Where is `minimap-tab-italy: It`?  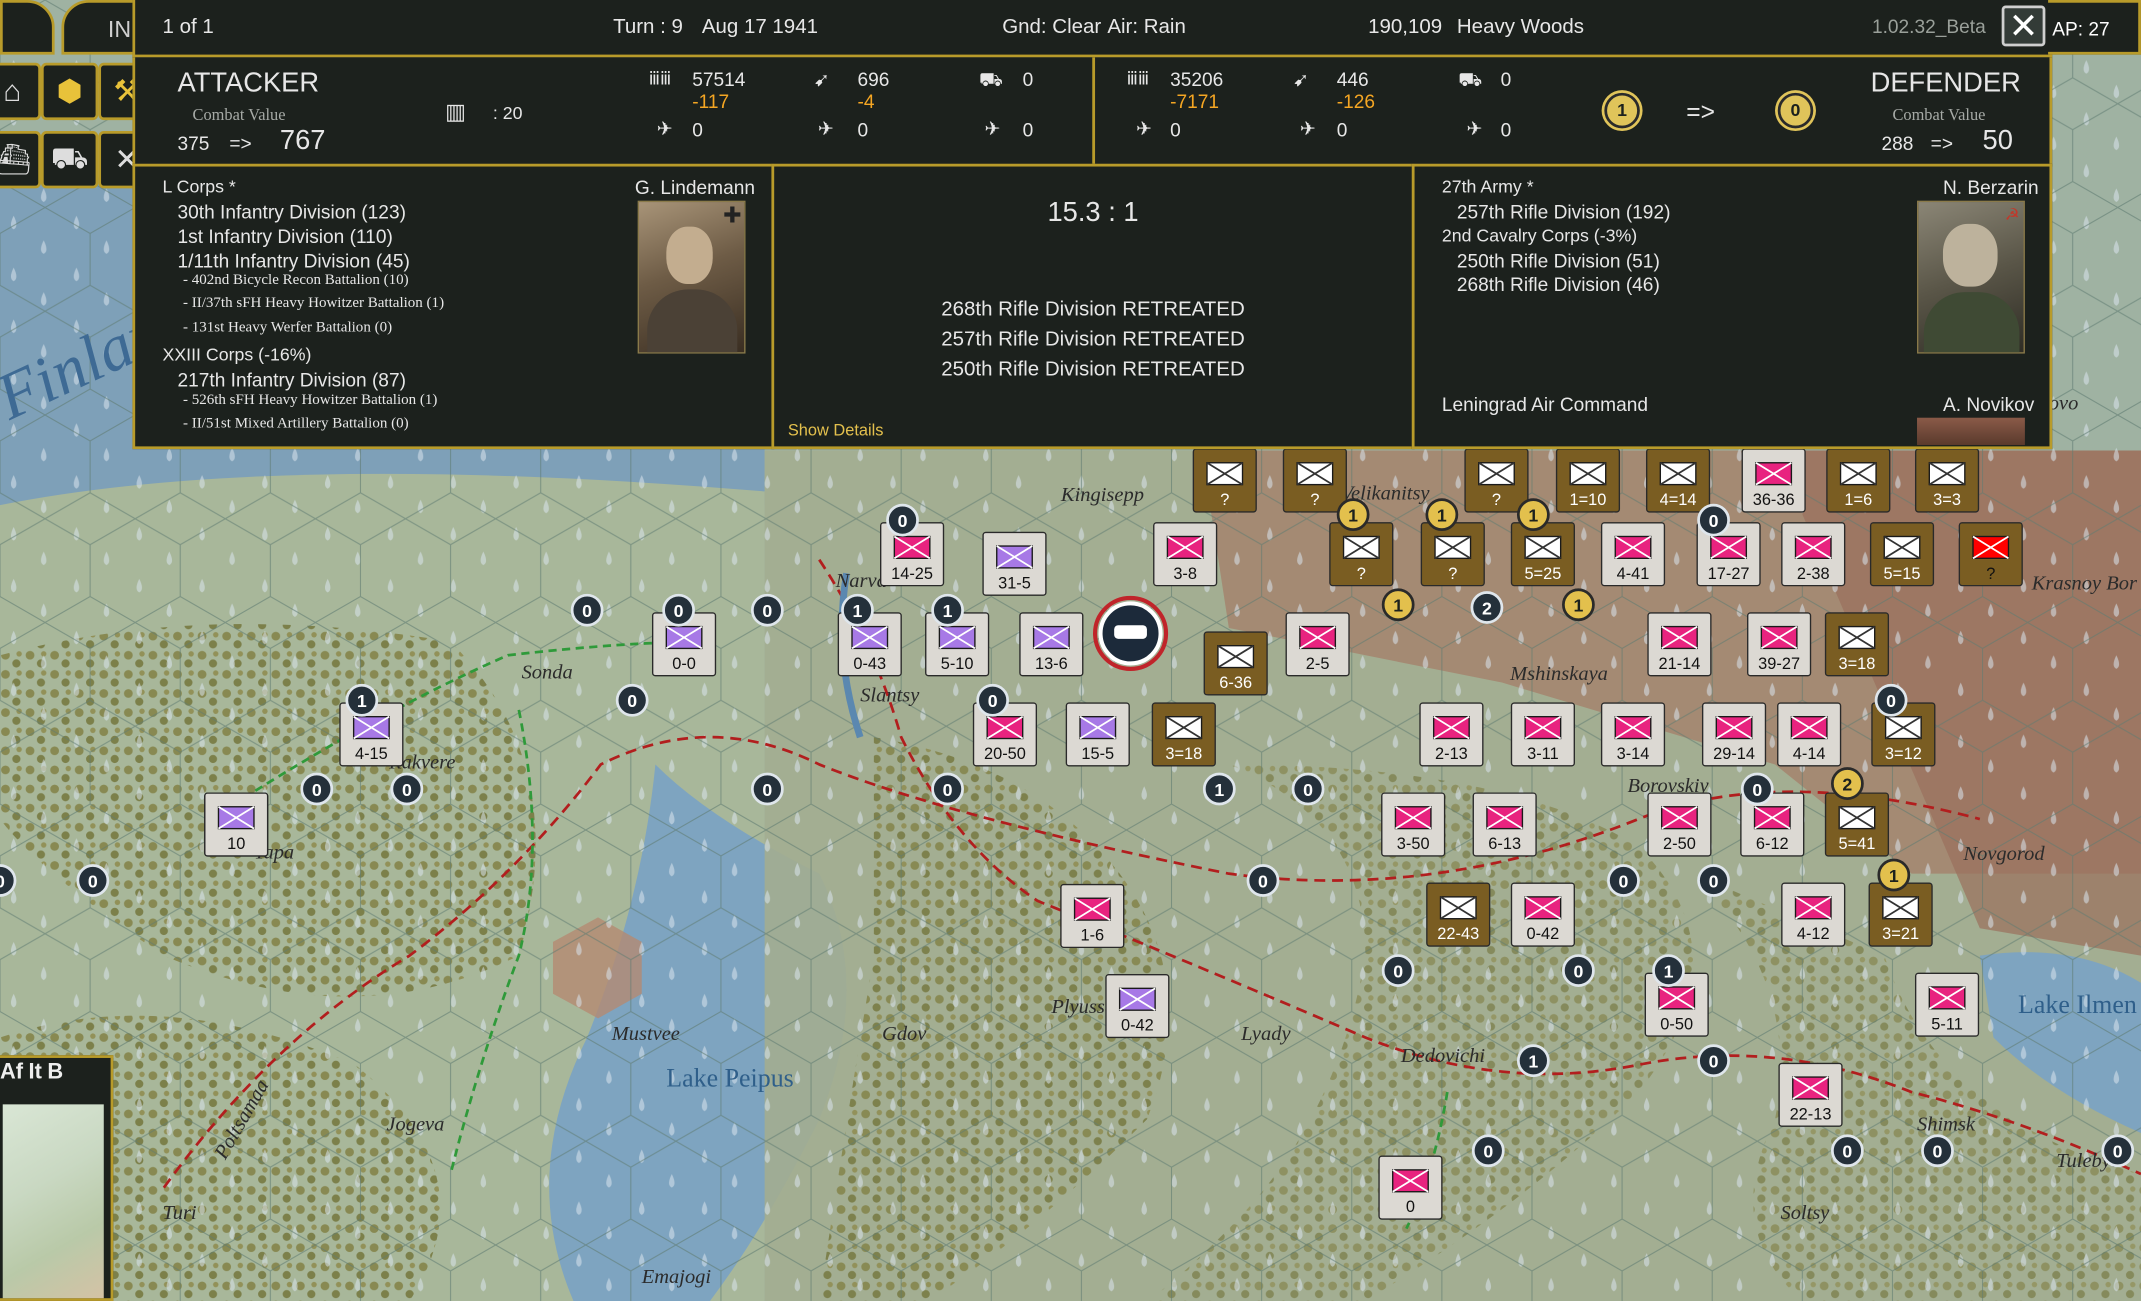 minimap-tab-italy: It is located at coordinates (35, 1072).